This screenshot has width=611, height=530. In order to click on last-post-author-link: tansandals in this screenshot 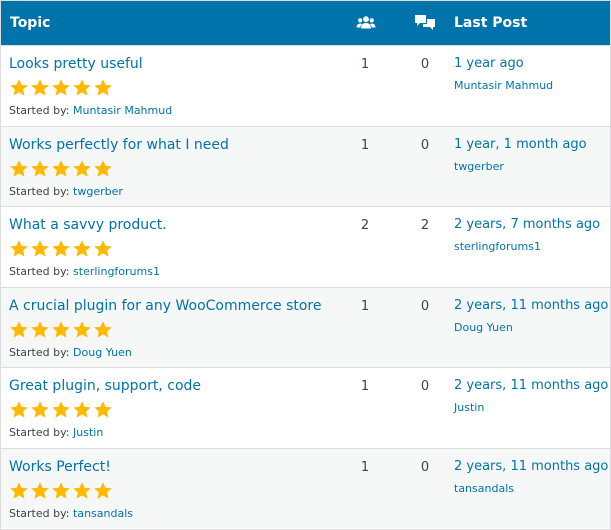, I will do `click(484, 488)`.